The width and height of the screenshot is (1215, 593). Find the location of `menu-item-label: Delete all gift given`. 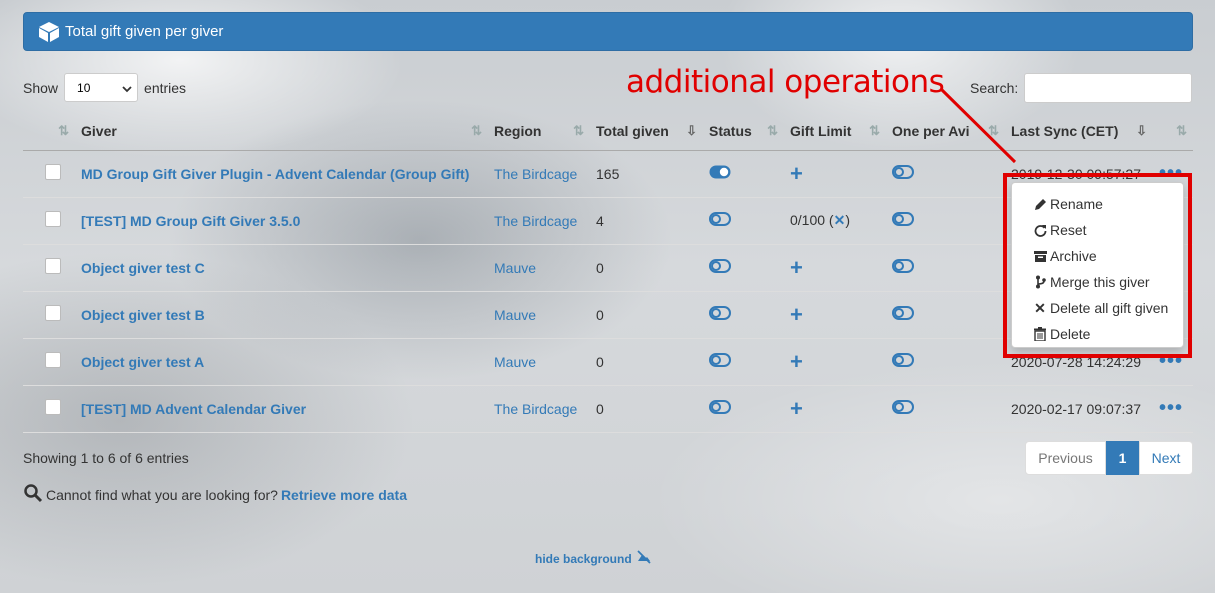

menu-item-label: Delete all gift given is located at coordinates (1109, 308).